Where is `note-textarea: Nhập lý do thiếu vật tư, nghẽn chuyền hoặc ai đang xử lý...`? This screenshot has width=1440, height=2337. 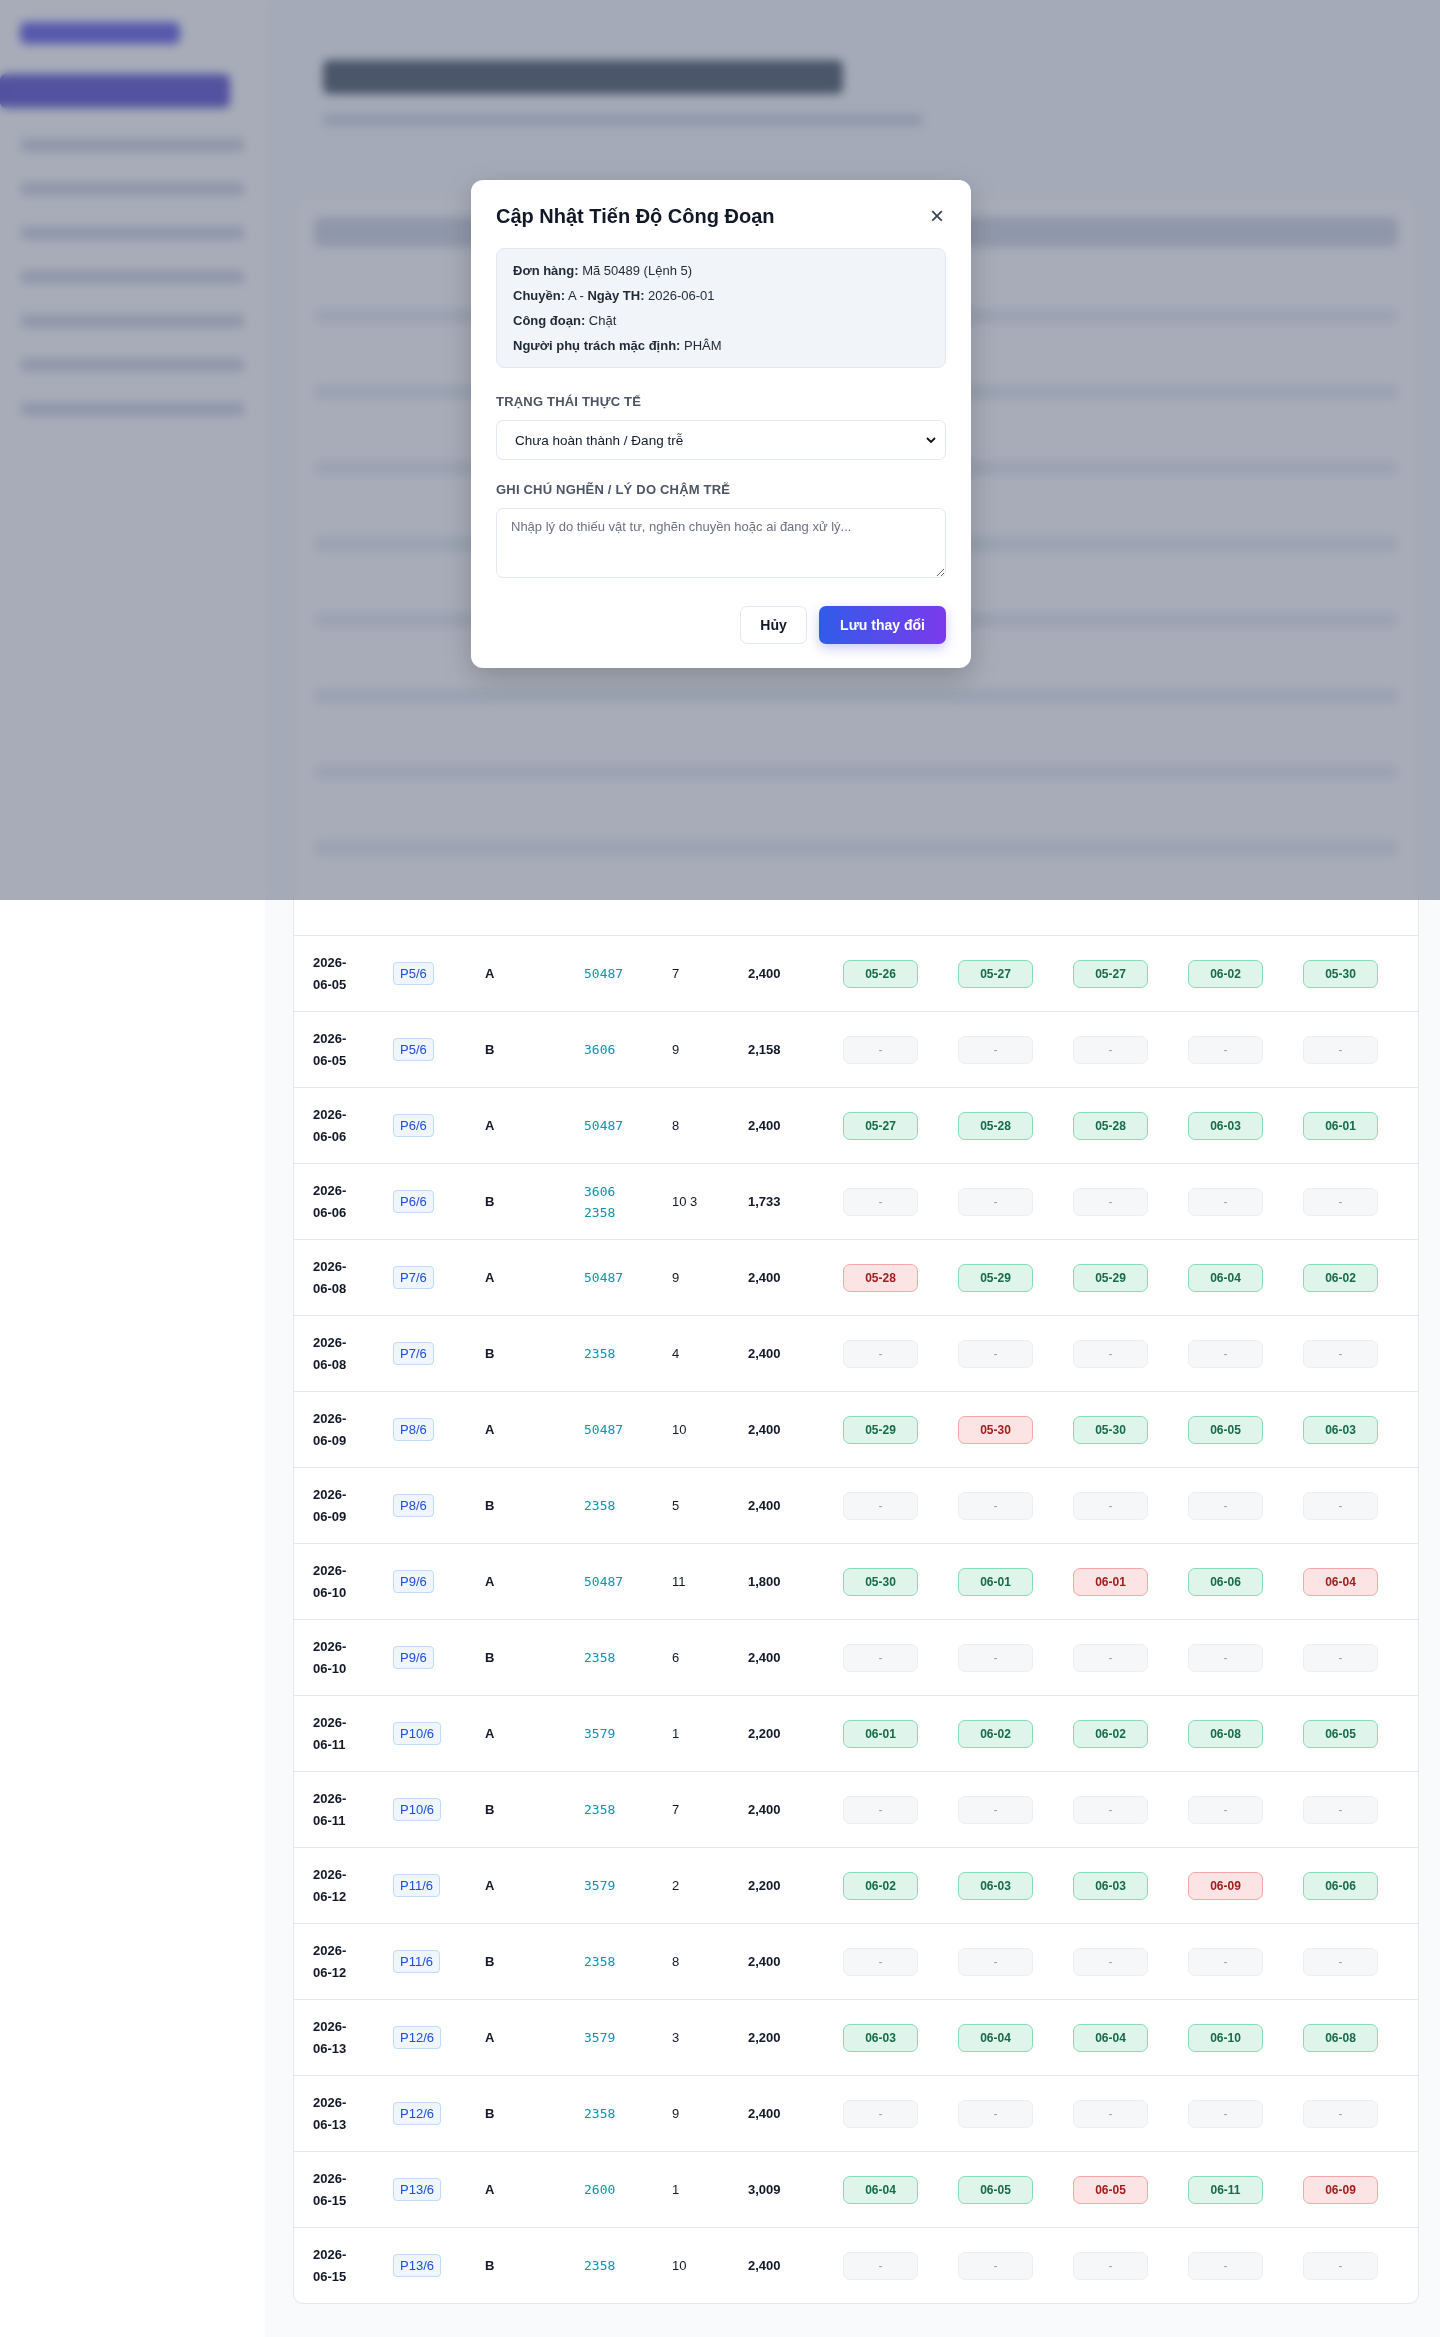 note-textarea: Nhập lý do thiếu vật tư, nghẽn chuyền hoặc ai đang xử lý... is located at coordinates (721, 543).